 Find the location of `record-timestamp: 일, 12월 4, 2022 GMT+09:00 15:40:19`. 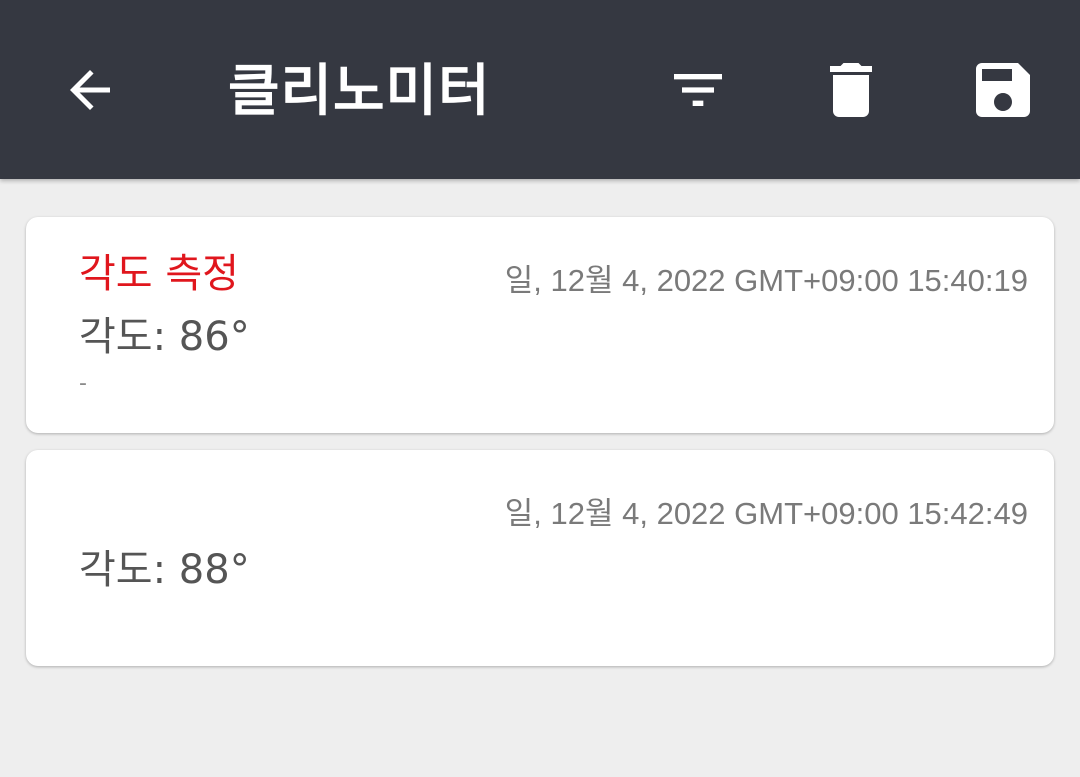

record-timestamp: 일, 12월 4, 2022 GMT+09:00 15:40:19 is located at coordinates (766, 280).